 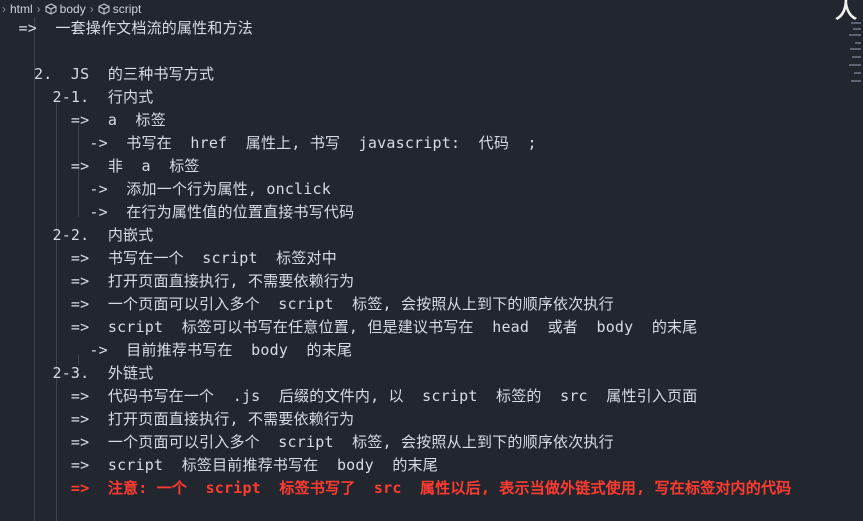 I want to click on breadcrumb-item-script: script, so click(x=119, y=9).